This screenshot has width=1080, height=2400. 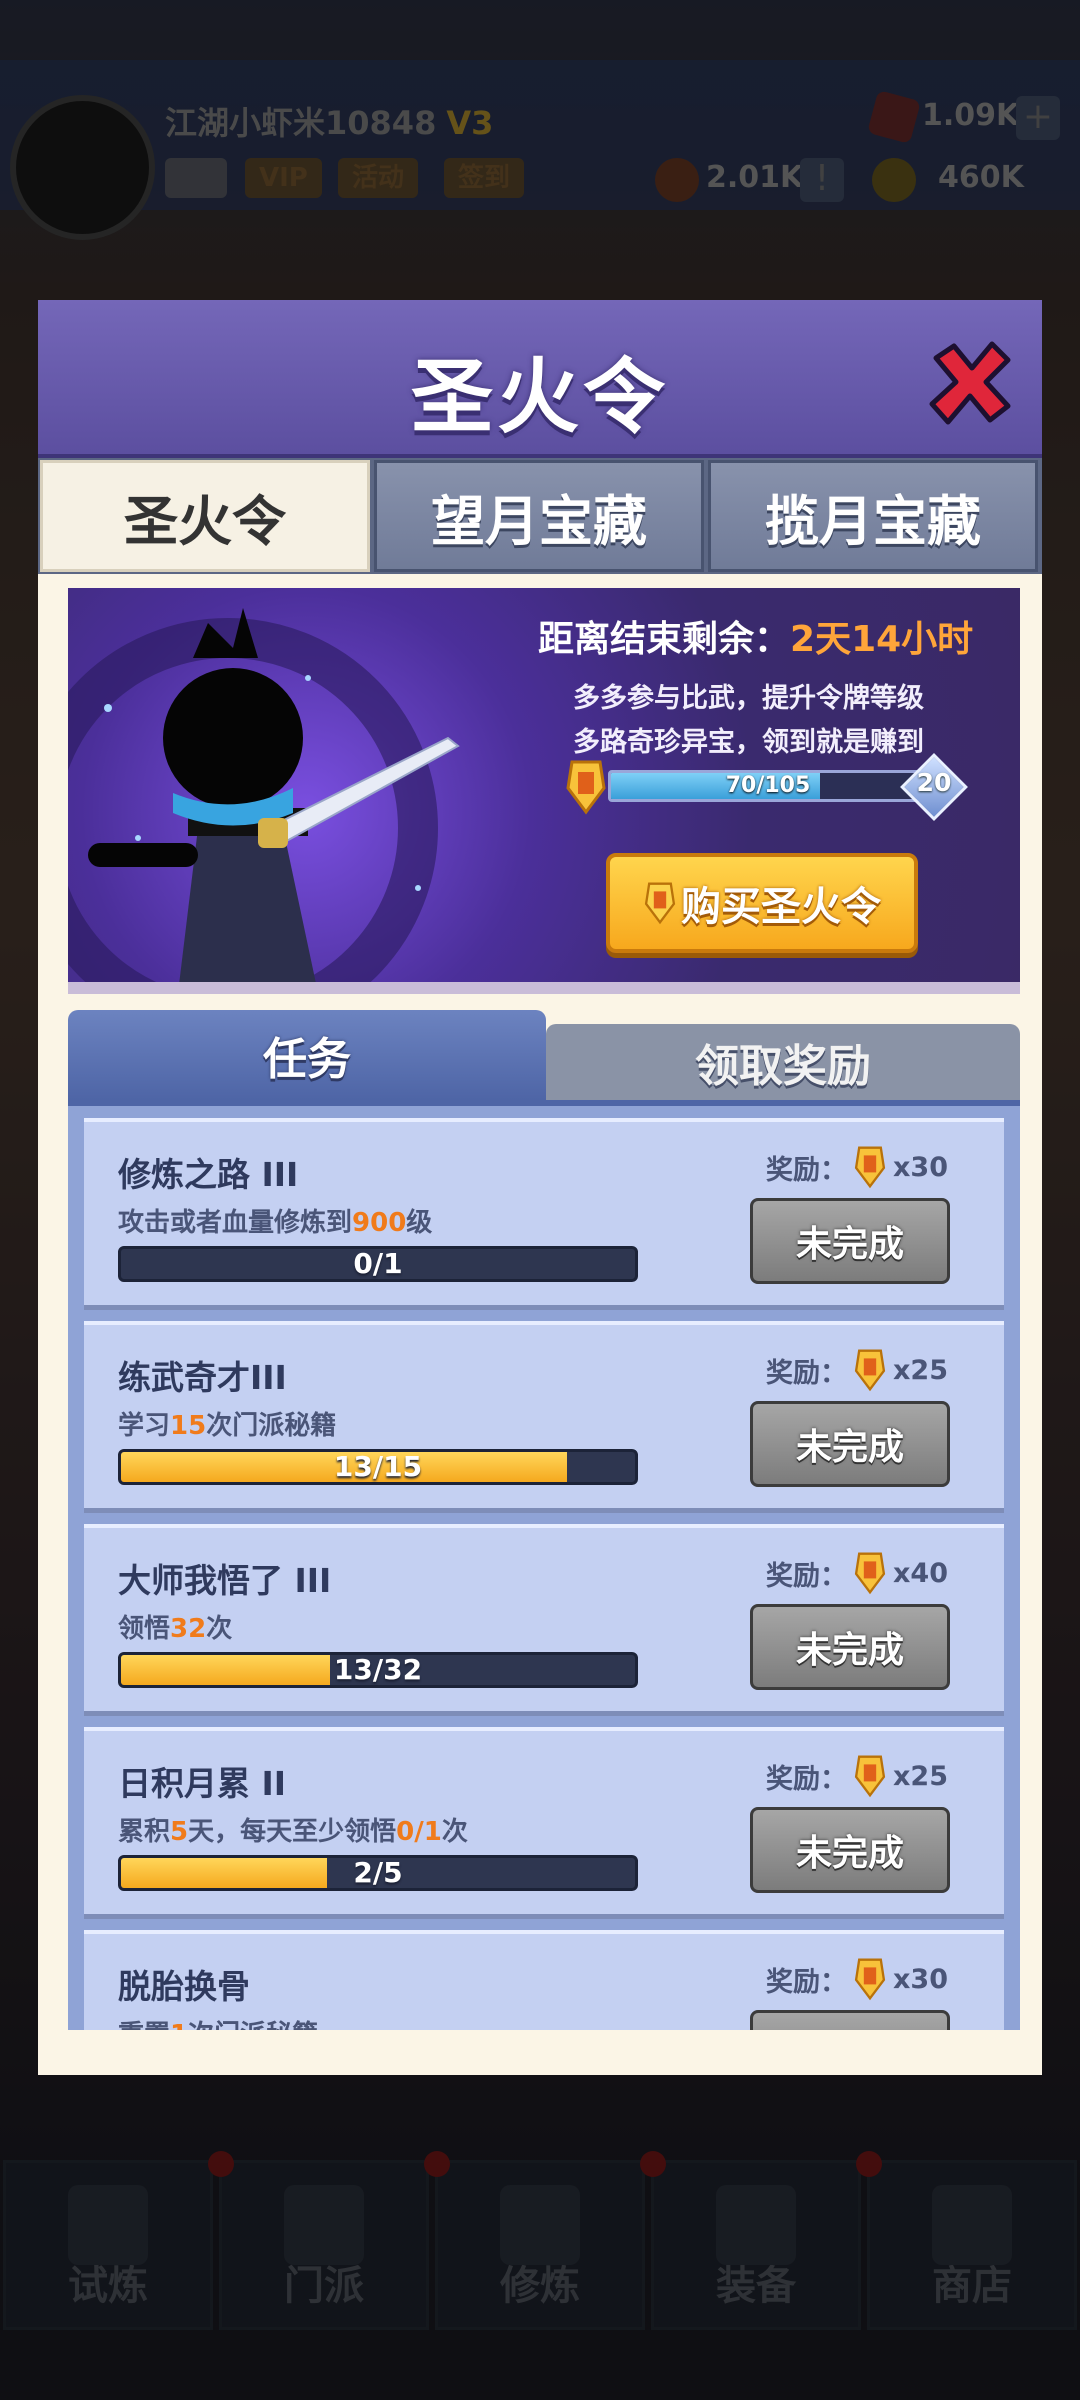 What do you see at coordinates (202, 1377) in the screenshot?
I see `task-title: 练武奇才III` at bounding box center [202, 1377].